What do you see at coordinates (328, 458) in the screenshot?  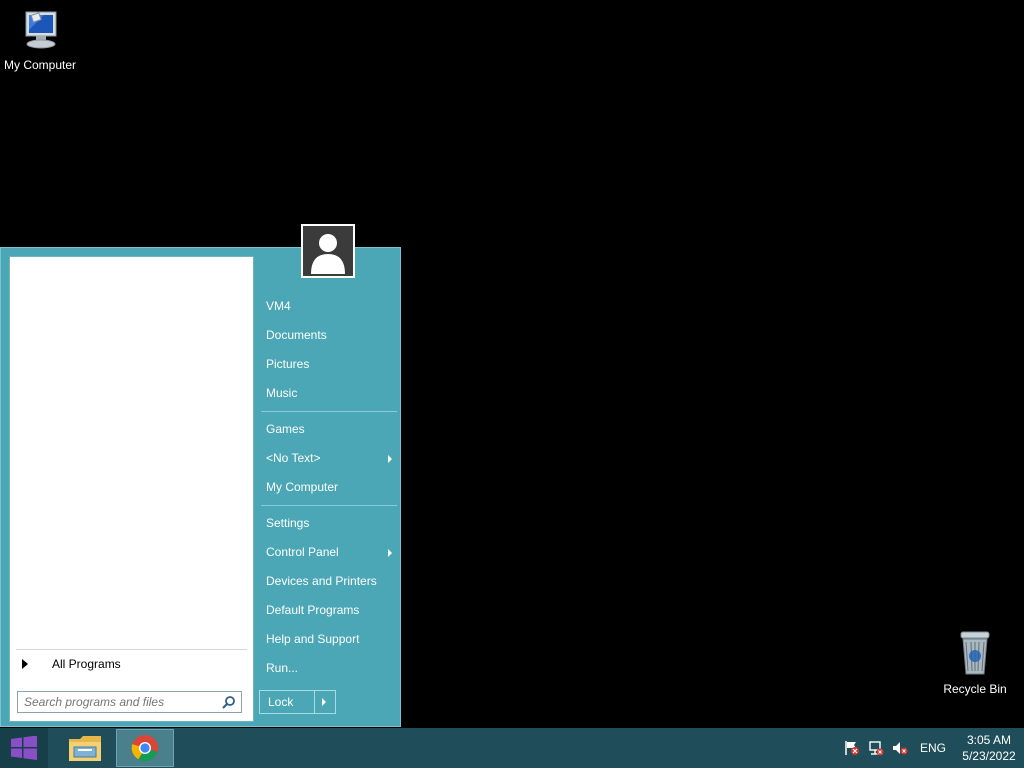 I see `menu-item-no-text: <No Text>` at bounding box center [328, 458].